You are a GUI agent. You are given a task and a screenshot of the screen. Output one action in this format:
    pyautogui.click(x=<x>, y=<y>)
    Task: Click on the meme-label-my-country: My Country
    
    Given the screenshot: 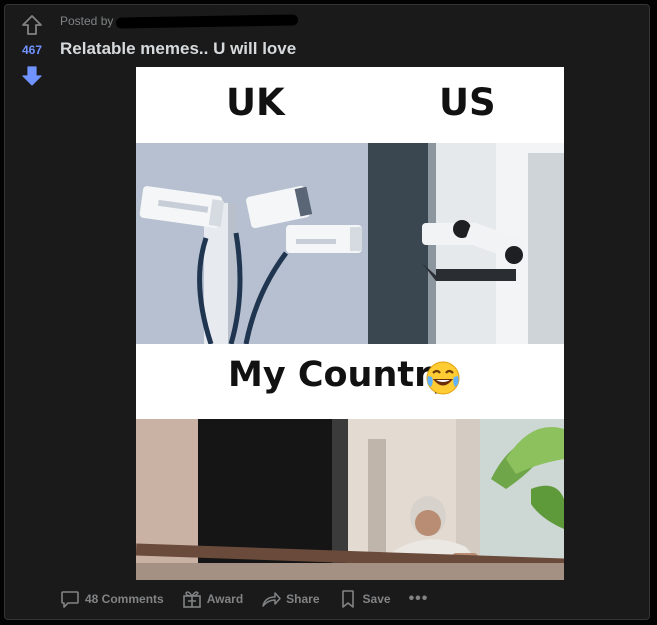 What is the action you would take?
    pyautogui.click(x=341, y=375)
    